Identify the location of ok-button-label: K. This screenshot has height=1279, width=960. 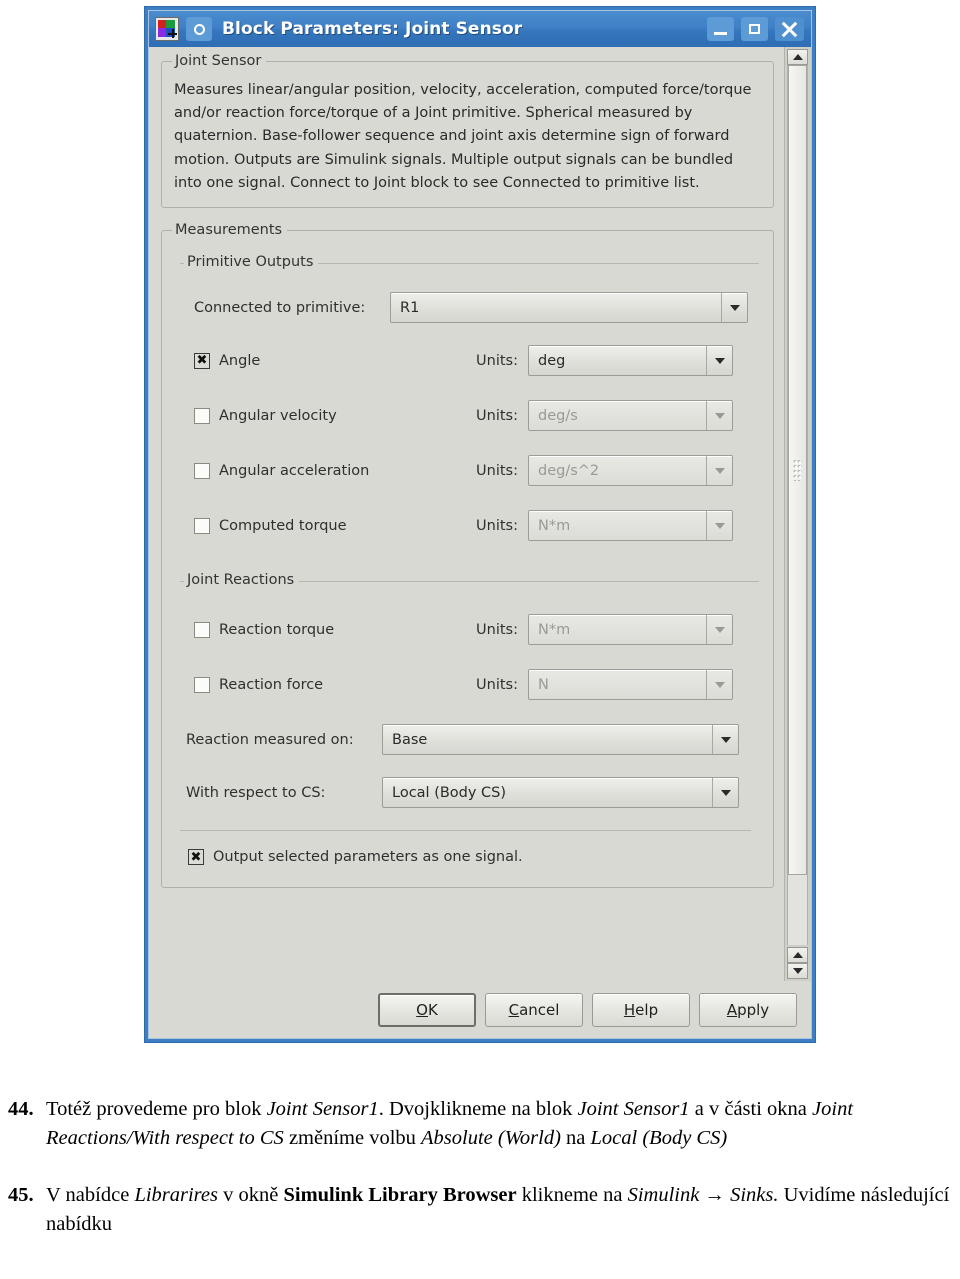
(432, 1010).